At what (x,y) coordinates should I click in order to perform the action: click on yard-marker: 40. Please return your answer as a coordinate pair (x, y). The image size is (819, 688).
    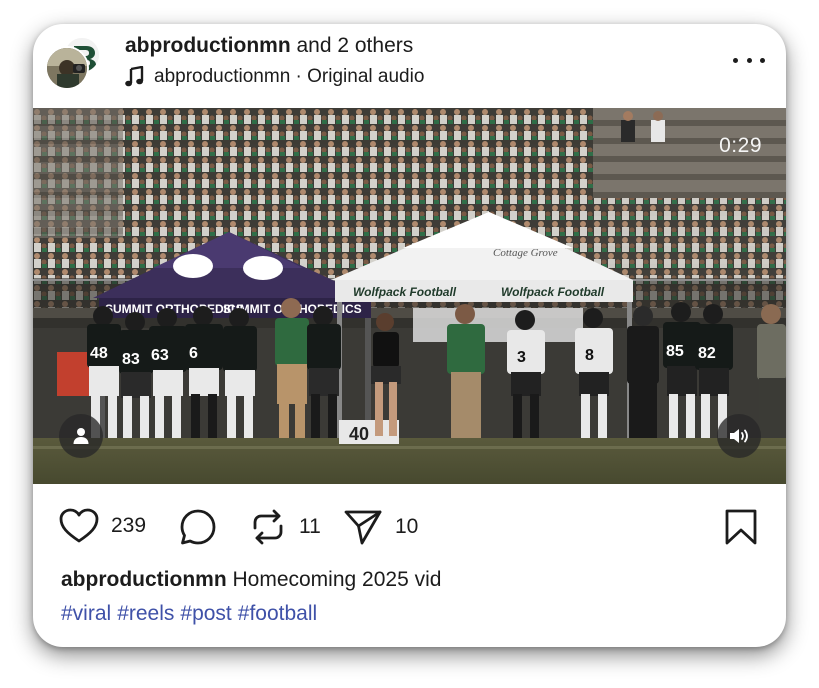
    Looking at the image, I should click on (359, 434).